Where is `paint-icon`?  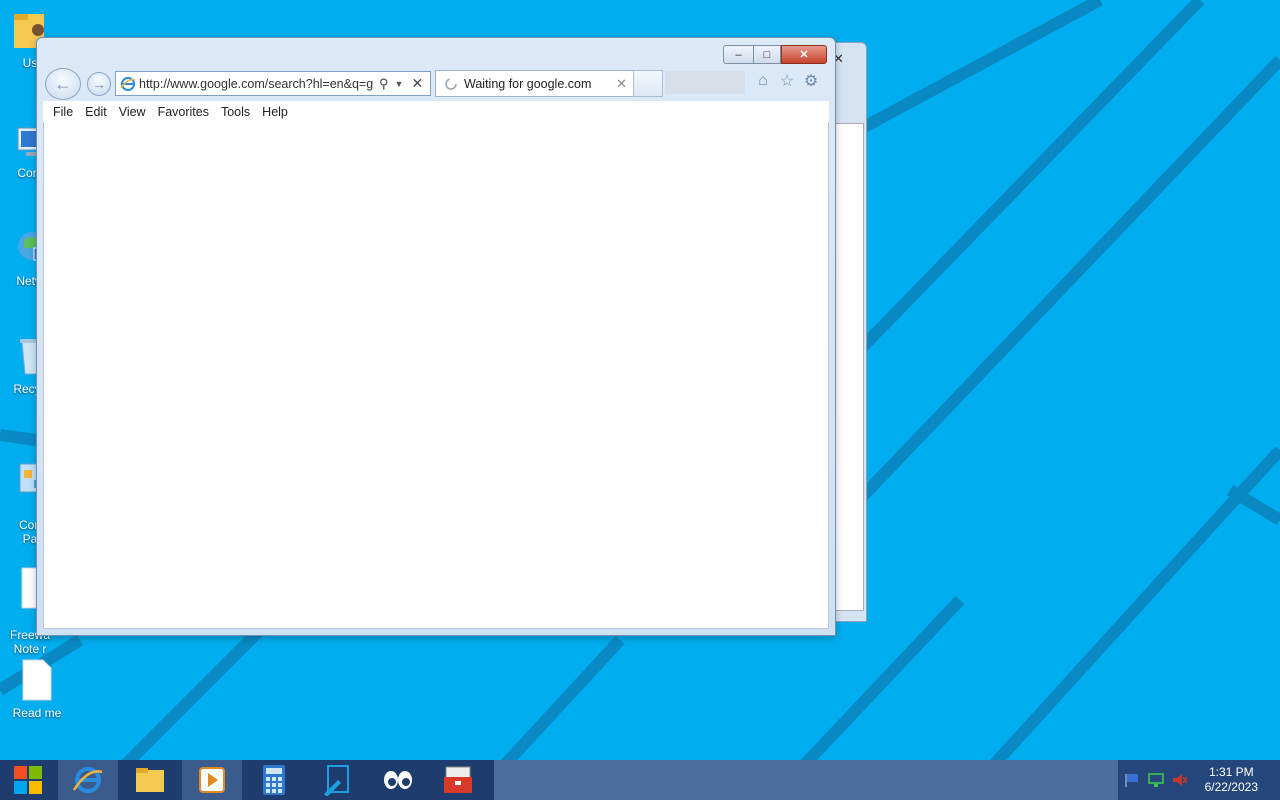
paint-icon is located at coordinates (336, 780).